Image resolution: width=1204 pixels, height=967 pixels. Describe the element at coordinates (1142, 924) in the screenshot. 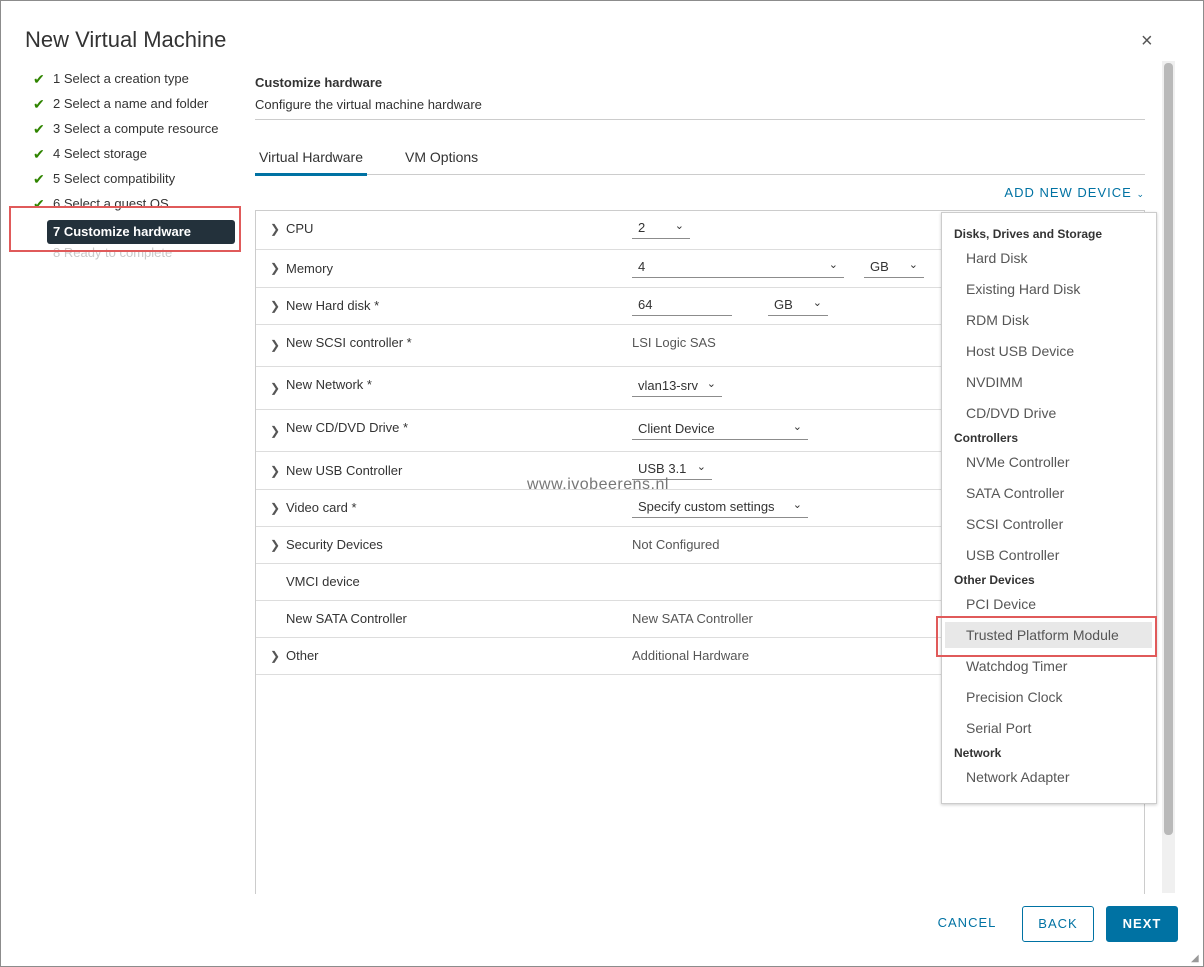

I see `next-button: NEXT` at that location.